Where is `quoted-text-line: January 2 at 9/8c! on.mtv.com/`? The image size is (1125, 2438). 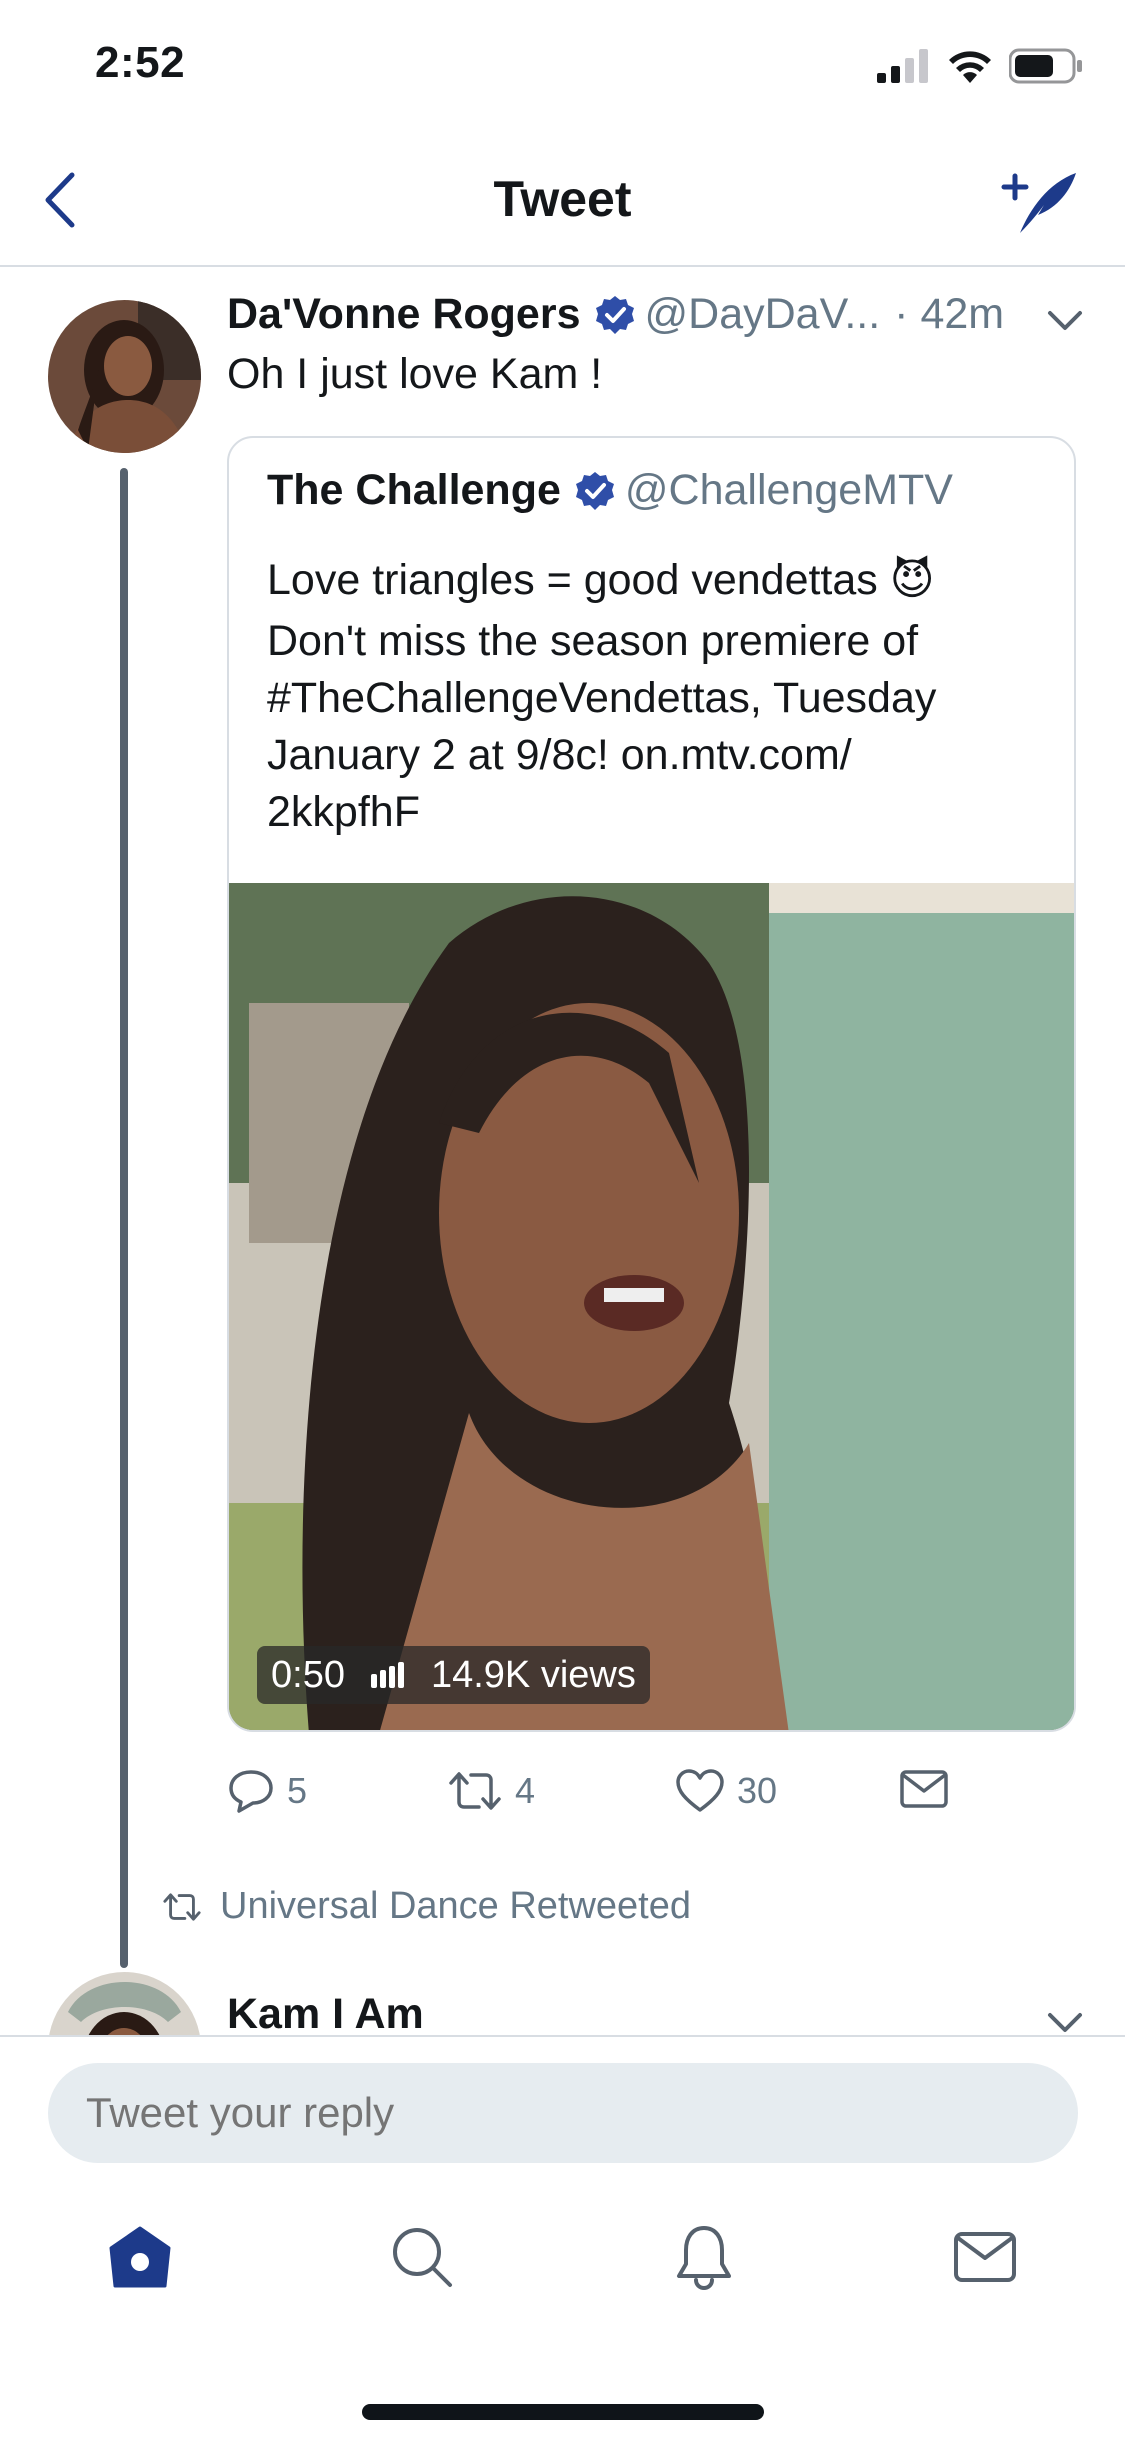
quoted-text-line: January 2 at 9/8c! on.mtv.com/ is located at coordinates (559, 755).